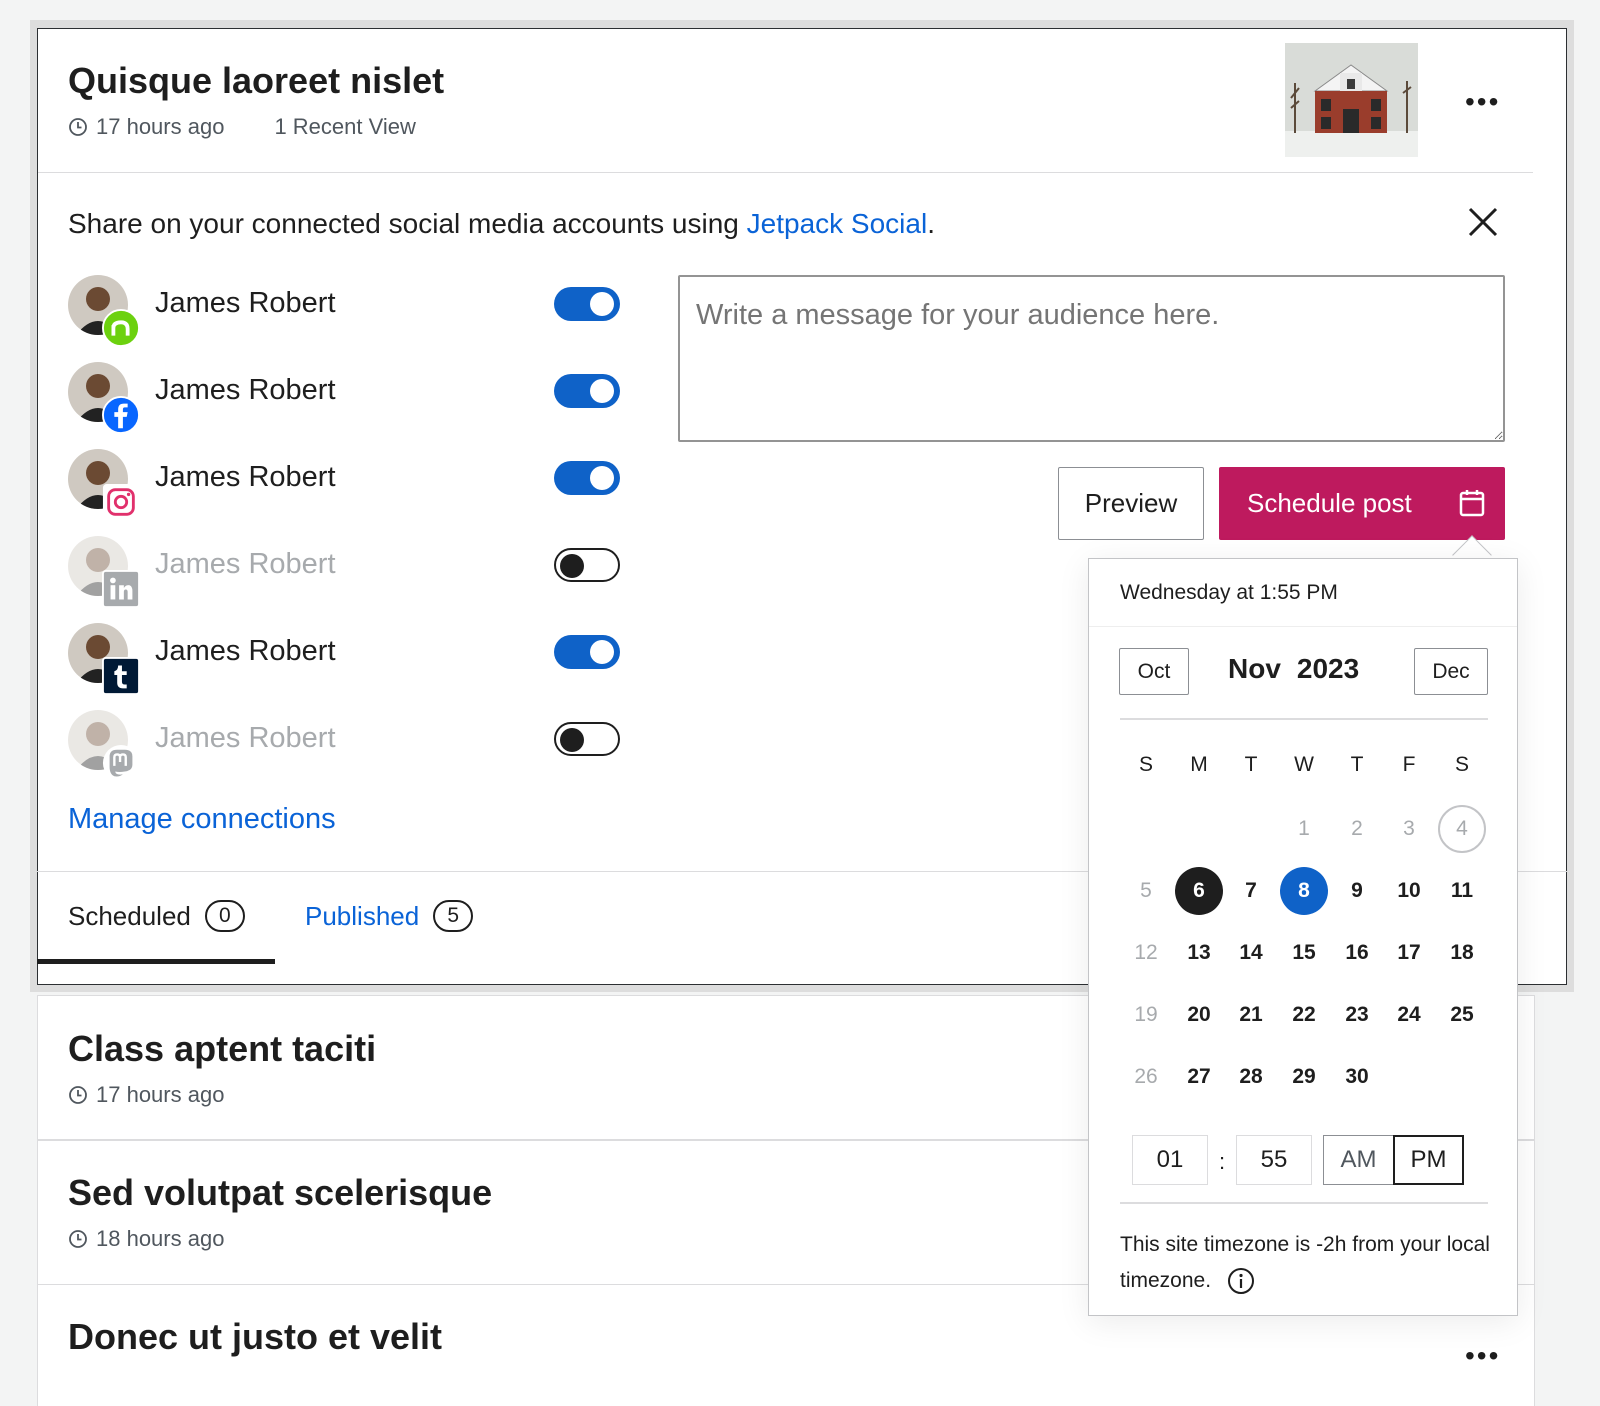 This screenshot has height=1406, width=1600. Describe the element at coordinates (1304, 1077) in the screenshot. I see `calendar-day: 29` at that location.